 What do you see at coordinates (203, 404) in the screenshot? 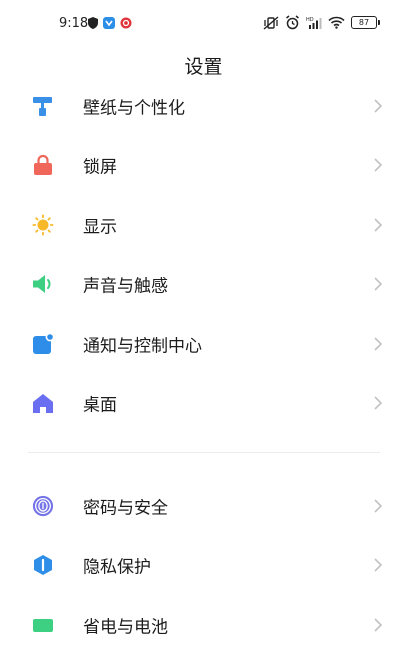
I see `settings-item-desktop: 桌面` at bounding box center [203, 404].